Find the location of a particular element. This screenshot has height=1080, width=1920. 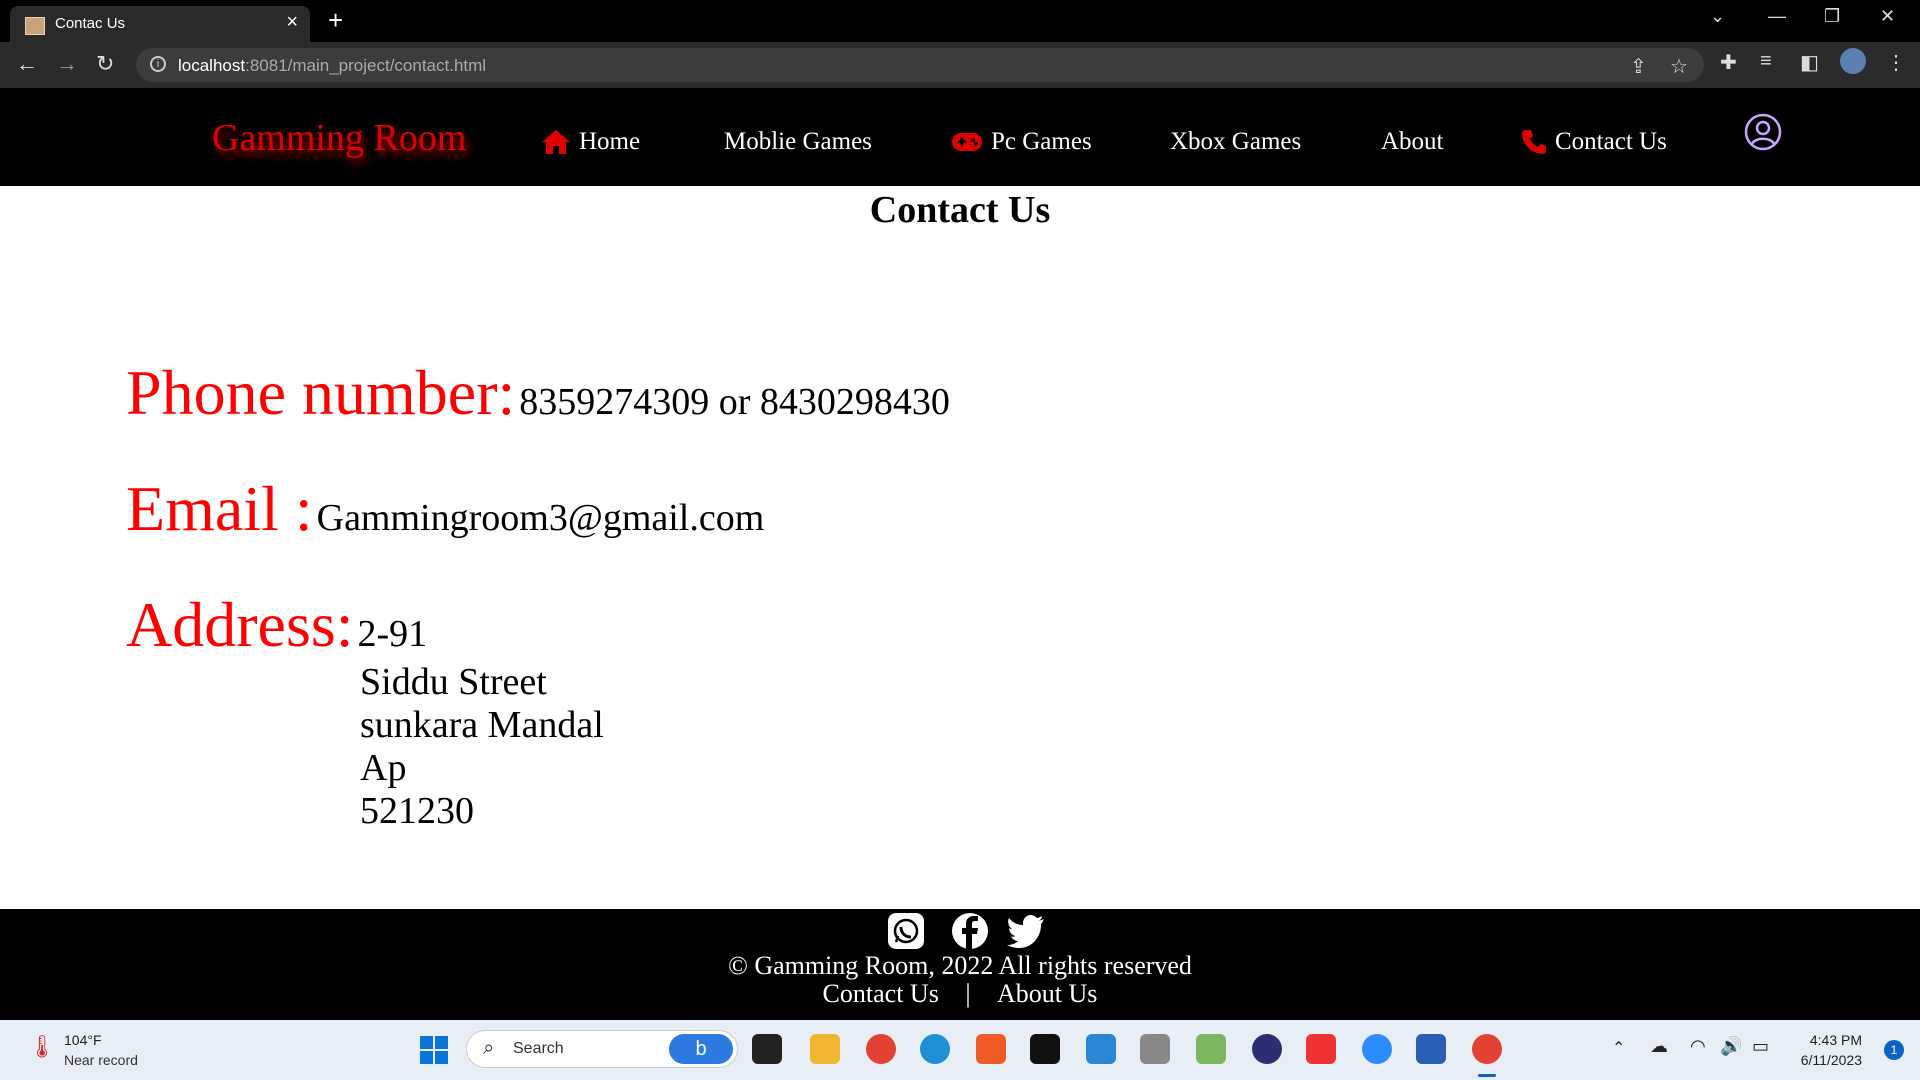

search-icon: ⌕ is located at coordinates (489, 1048).